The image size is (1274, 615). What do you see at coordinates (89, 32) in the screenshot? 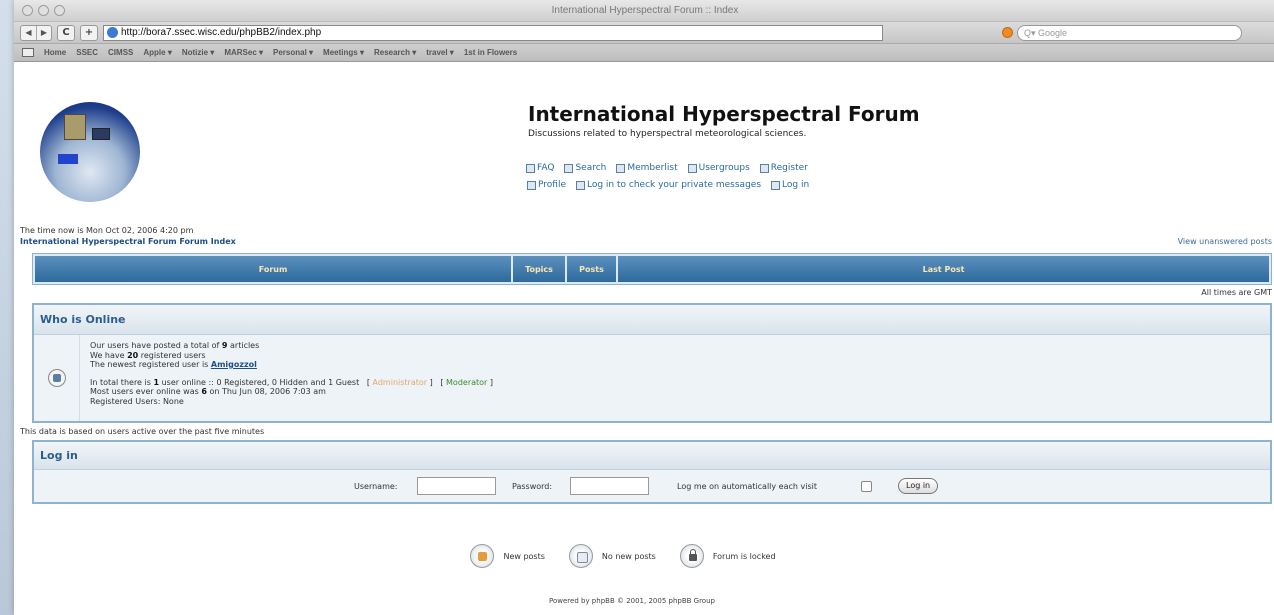
I see `add-bookmark-icon: +` at bounding box center [89, 32].